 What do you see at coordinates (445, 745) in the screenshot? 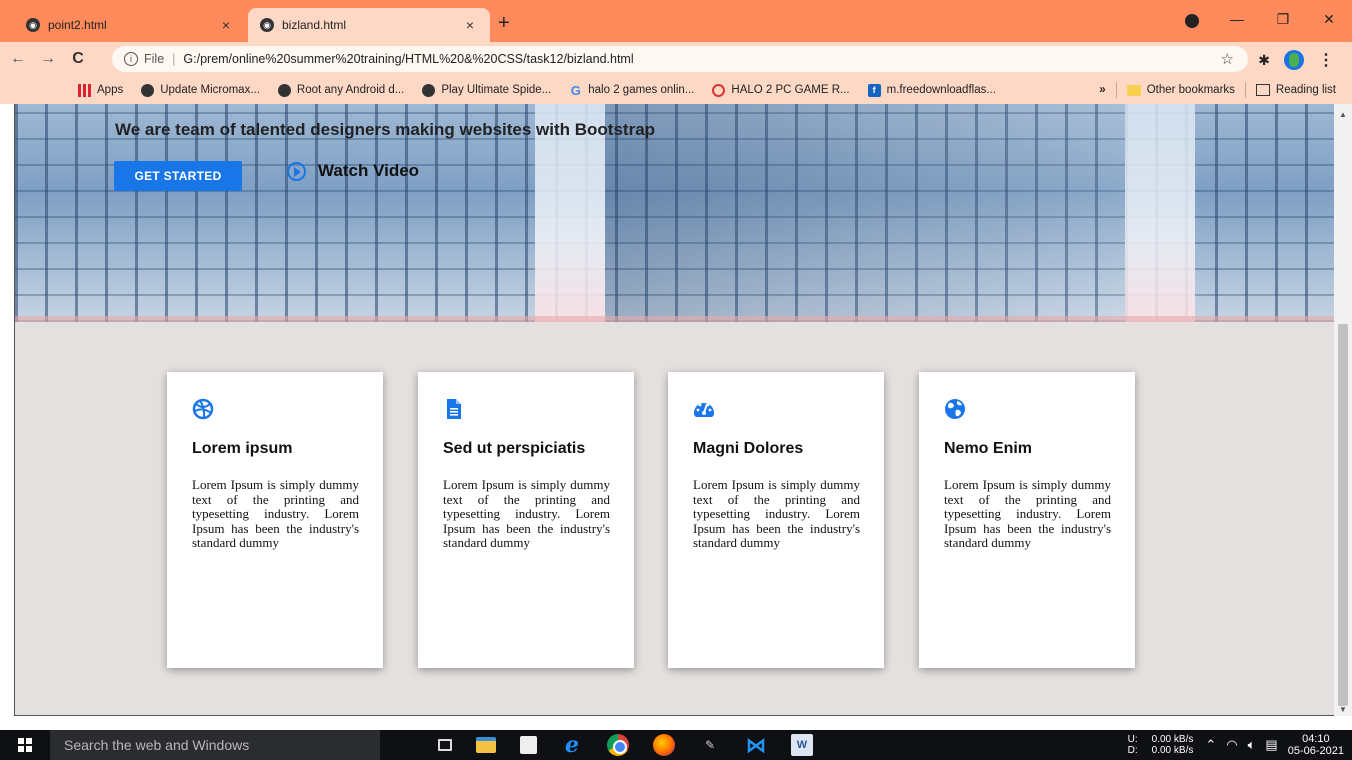
I see `task-view-icon` at bounding box center [445, 745].